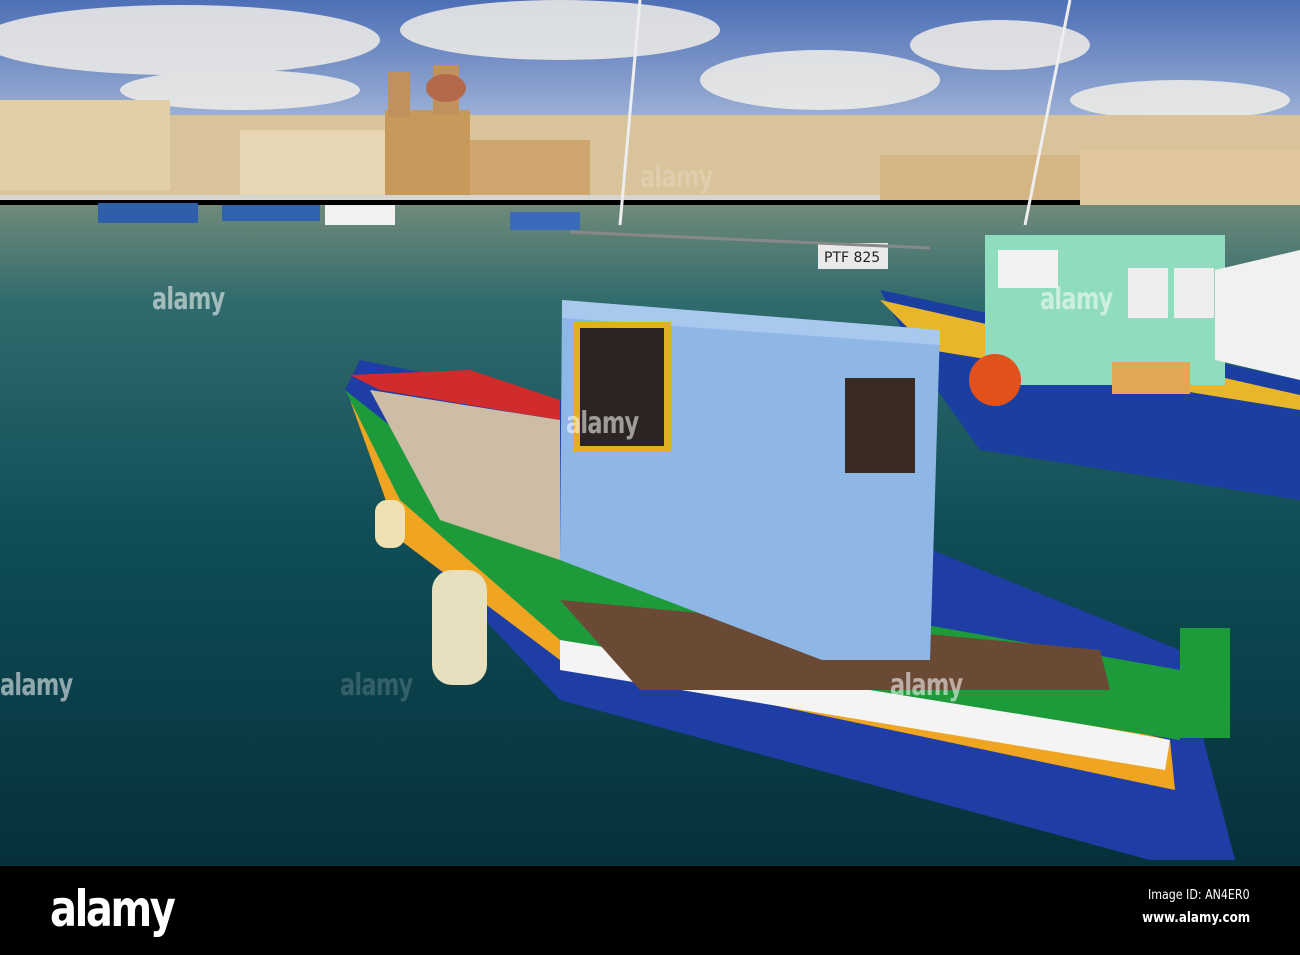 This screenshot has width=1300, height=955. What do you see at coordinates (1199, 895) in the screenshot?
I see `image-id: Image ID: AN4ER0` at bounding box center [1199, 895].